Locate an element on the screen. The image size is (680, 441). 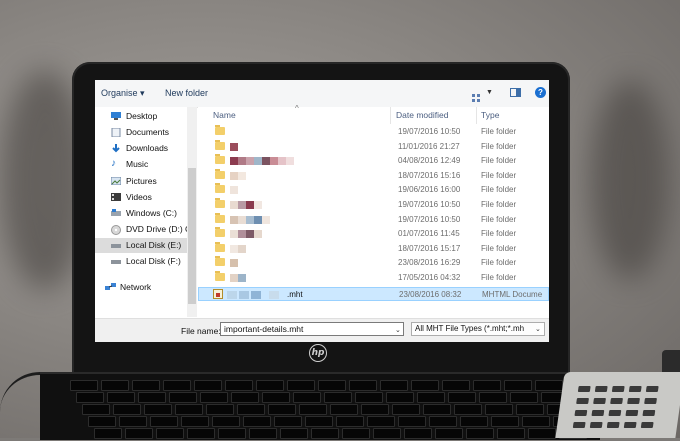
nav-item-videos: Videos is located at coordinates (141, 197).